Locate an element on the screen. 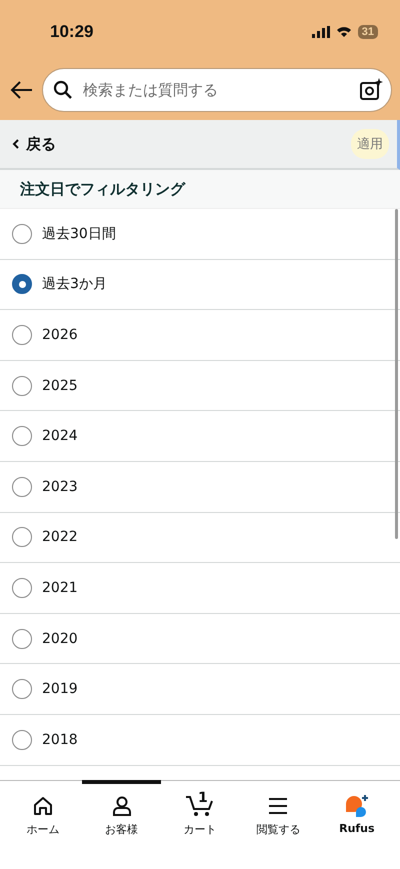 Image resolution: width=400 pixels, height=869 pixels. cart-count: 1 is located at coordinates (203, 798).